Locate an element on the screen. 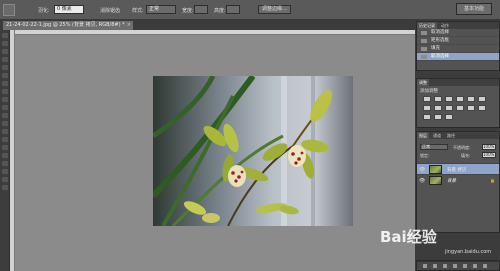  tools-panel is located at coordinates (5, 150).